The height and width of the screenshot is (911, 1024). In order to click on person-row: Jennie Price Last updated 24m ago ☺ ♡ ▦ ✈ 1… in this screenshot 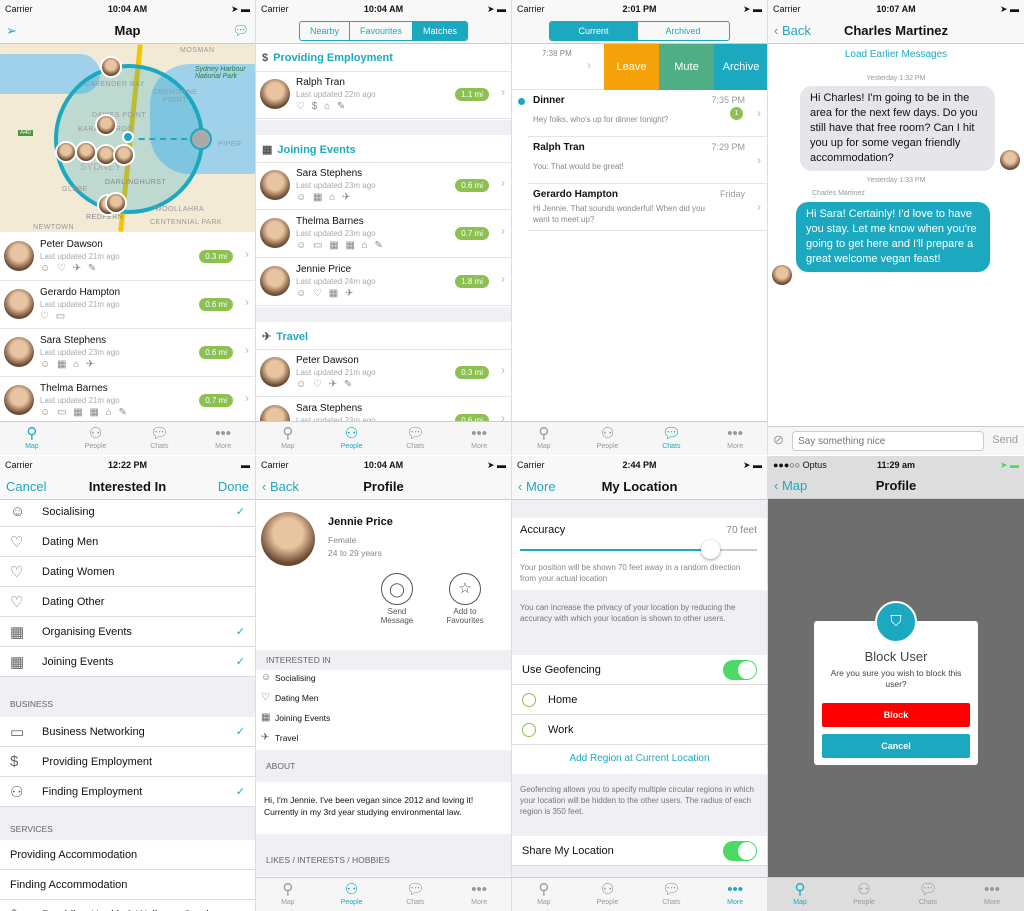, I will do `click(383, 282)`.